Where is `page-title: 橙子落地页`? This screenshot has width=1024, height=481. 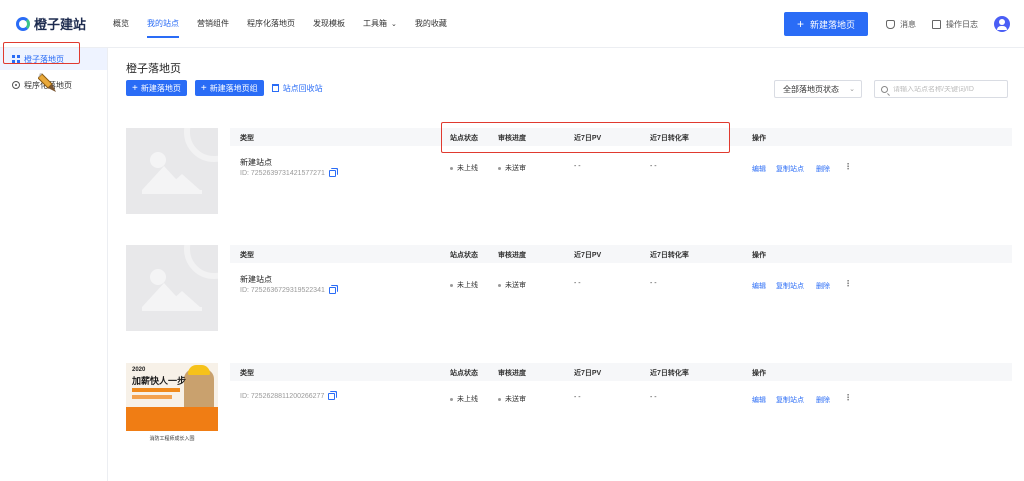 page-title: 橙子落地页 is located at coordinates (153, 69).